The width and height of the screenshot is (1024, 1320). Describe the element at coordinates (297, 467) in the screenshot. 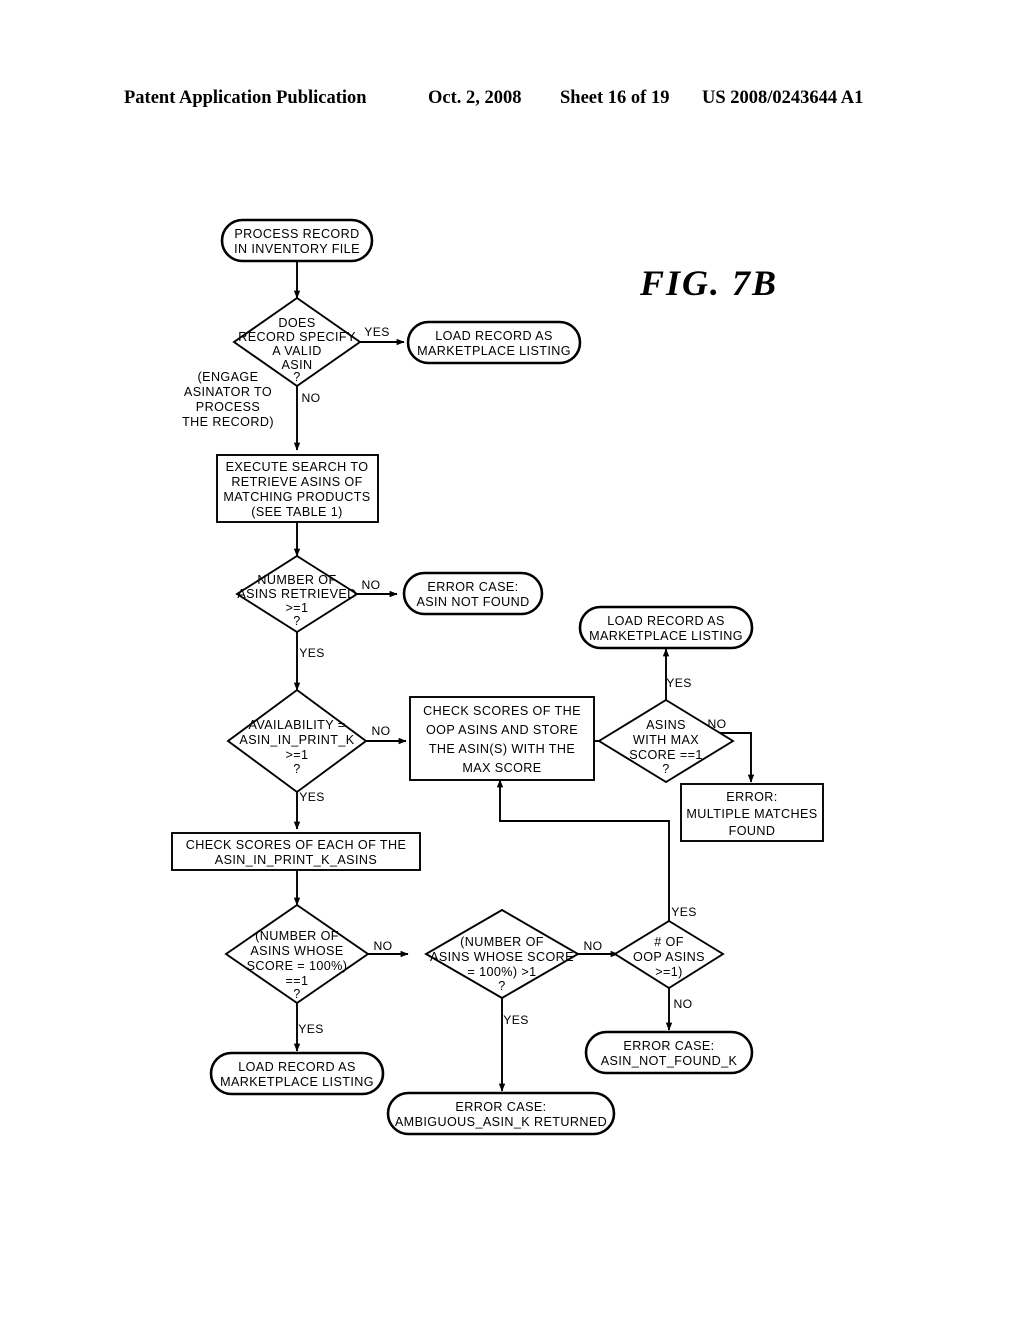

I see `node-n4-line-1: EXECUTE SEARCH TO` at that location.